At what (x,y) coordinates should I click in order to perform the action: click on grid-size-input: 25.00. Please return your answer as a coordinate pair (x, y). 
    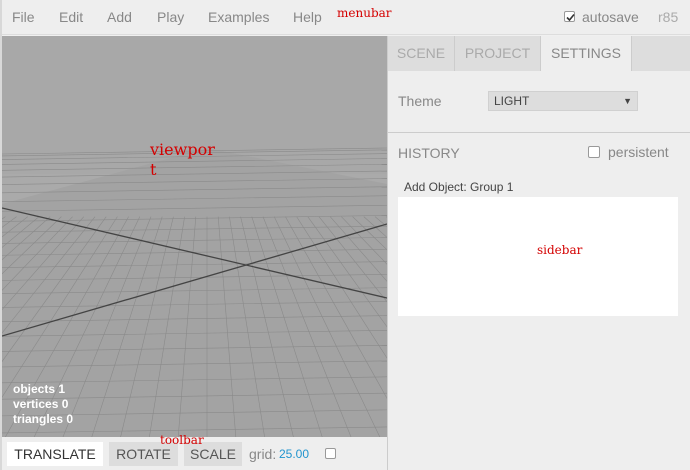
    Looking at the image, I should click on (294, 454).